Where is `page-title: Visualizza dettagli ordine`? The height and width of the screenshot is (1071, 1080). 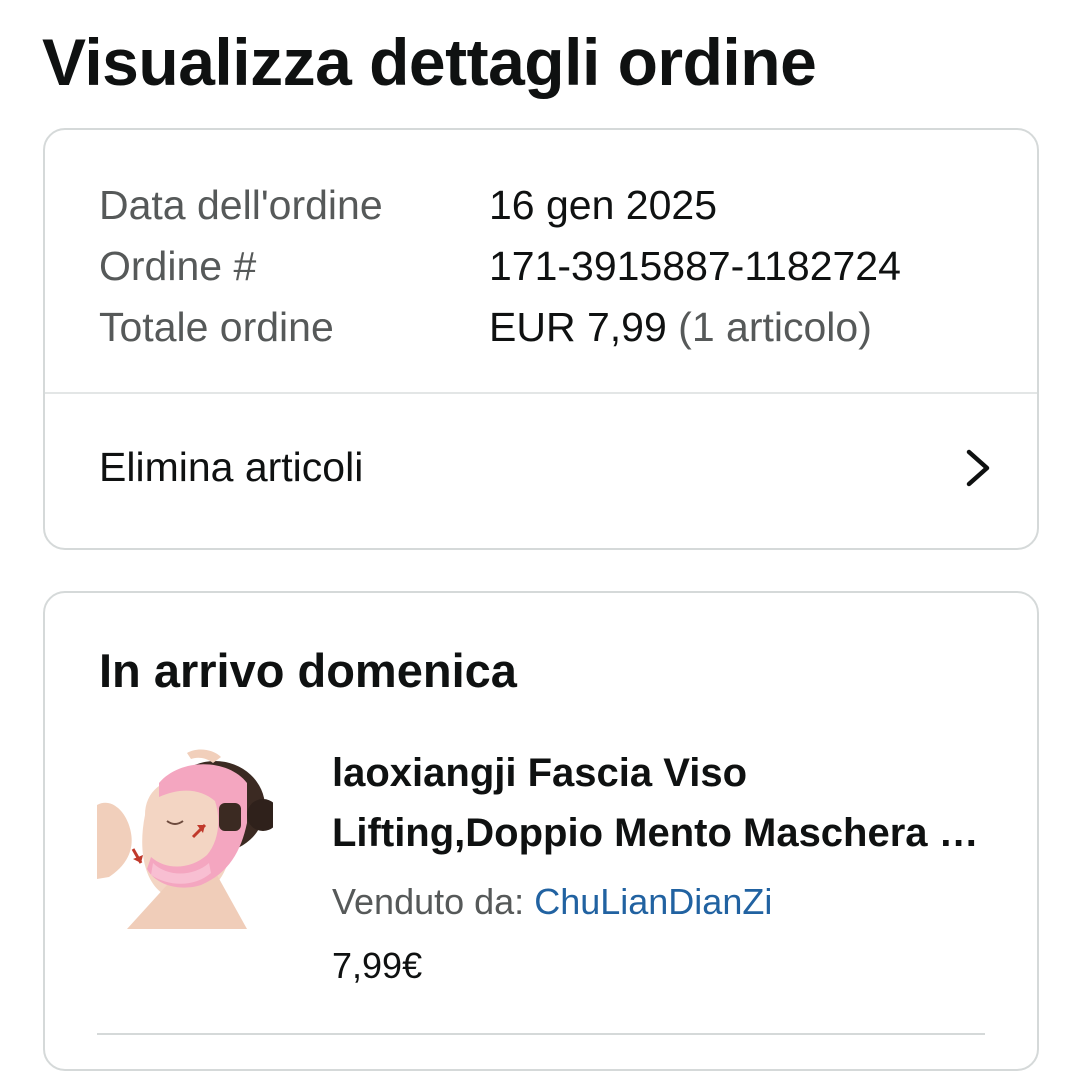 page-title: Visualizza dettagli ordine is located at coordinates (429, 62).